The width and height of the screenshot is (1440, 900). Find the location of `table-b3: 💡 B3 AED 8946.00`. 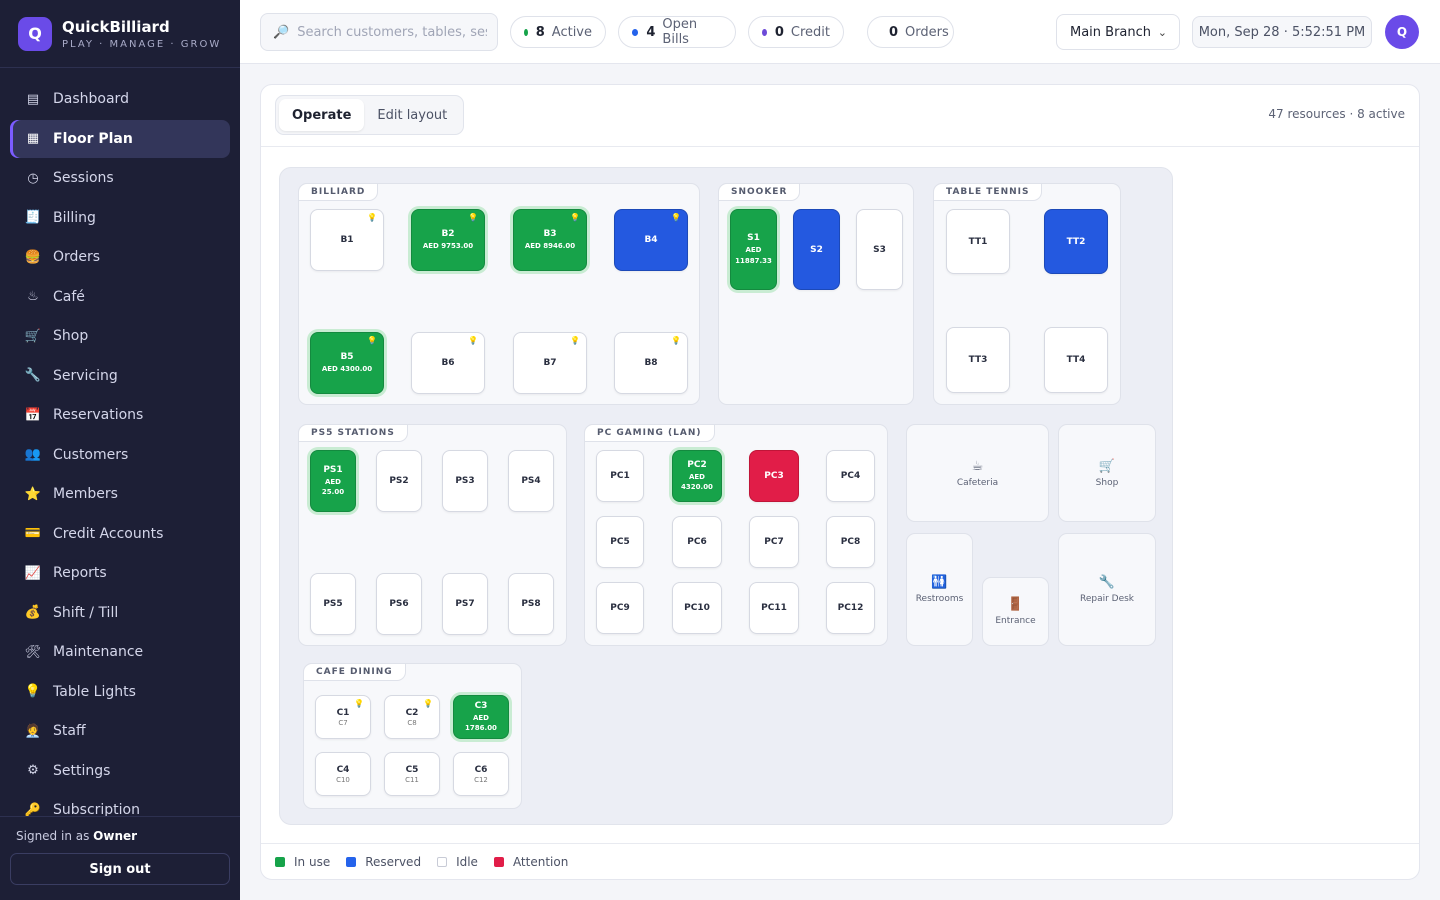

table-b3: 💡 B3 AED 8946.00 is located at coordinates (550, 240).